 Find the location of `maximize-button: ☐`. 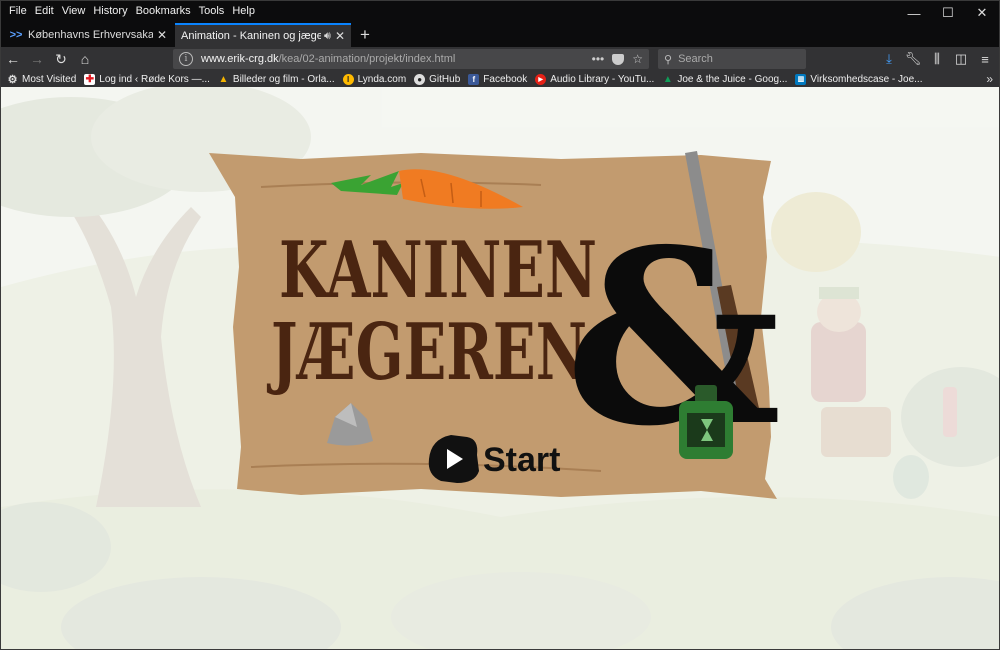

maximize-button: ☐ is located at coordinates (948, 13).